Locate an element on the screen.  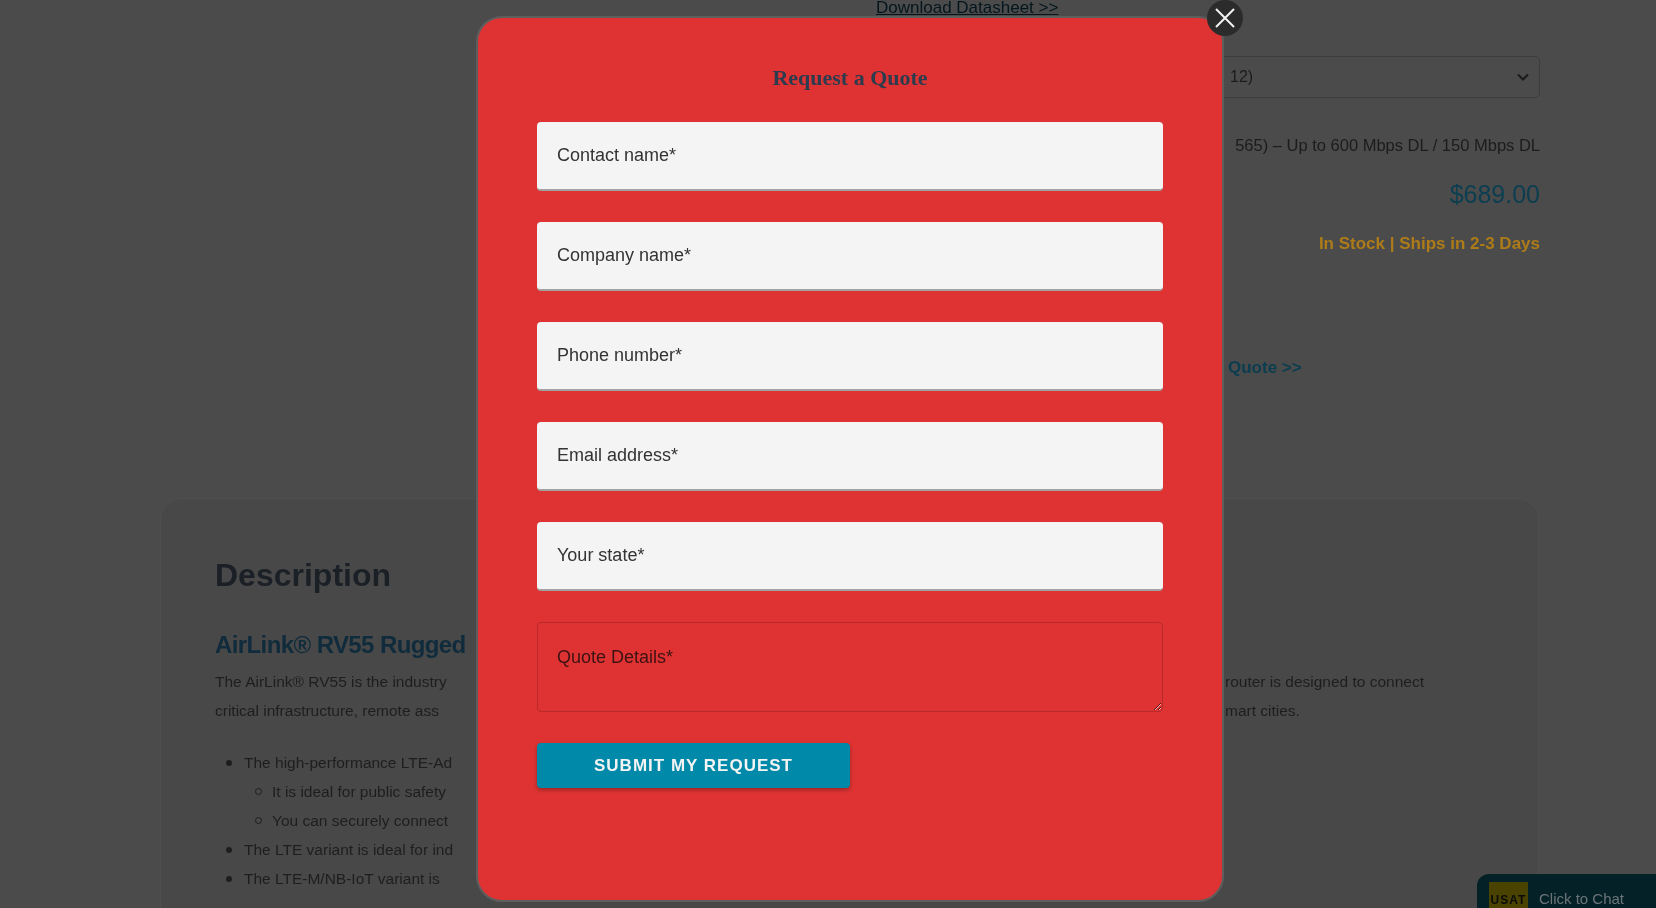
chat-widget: USAT Click to Chat is located at coordinates (1566, 891).